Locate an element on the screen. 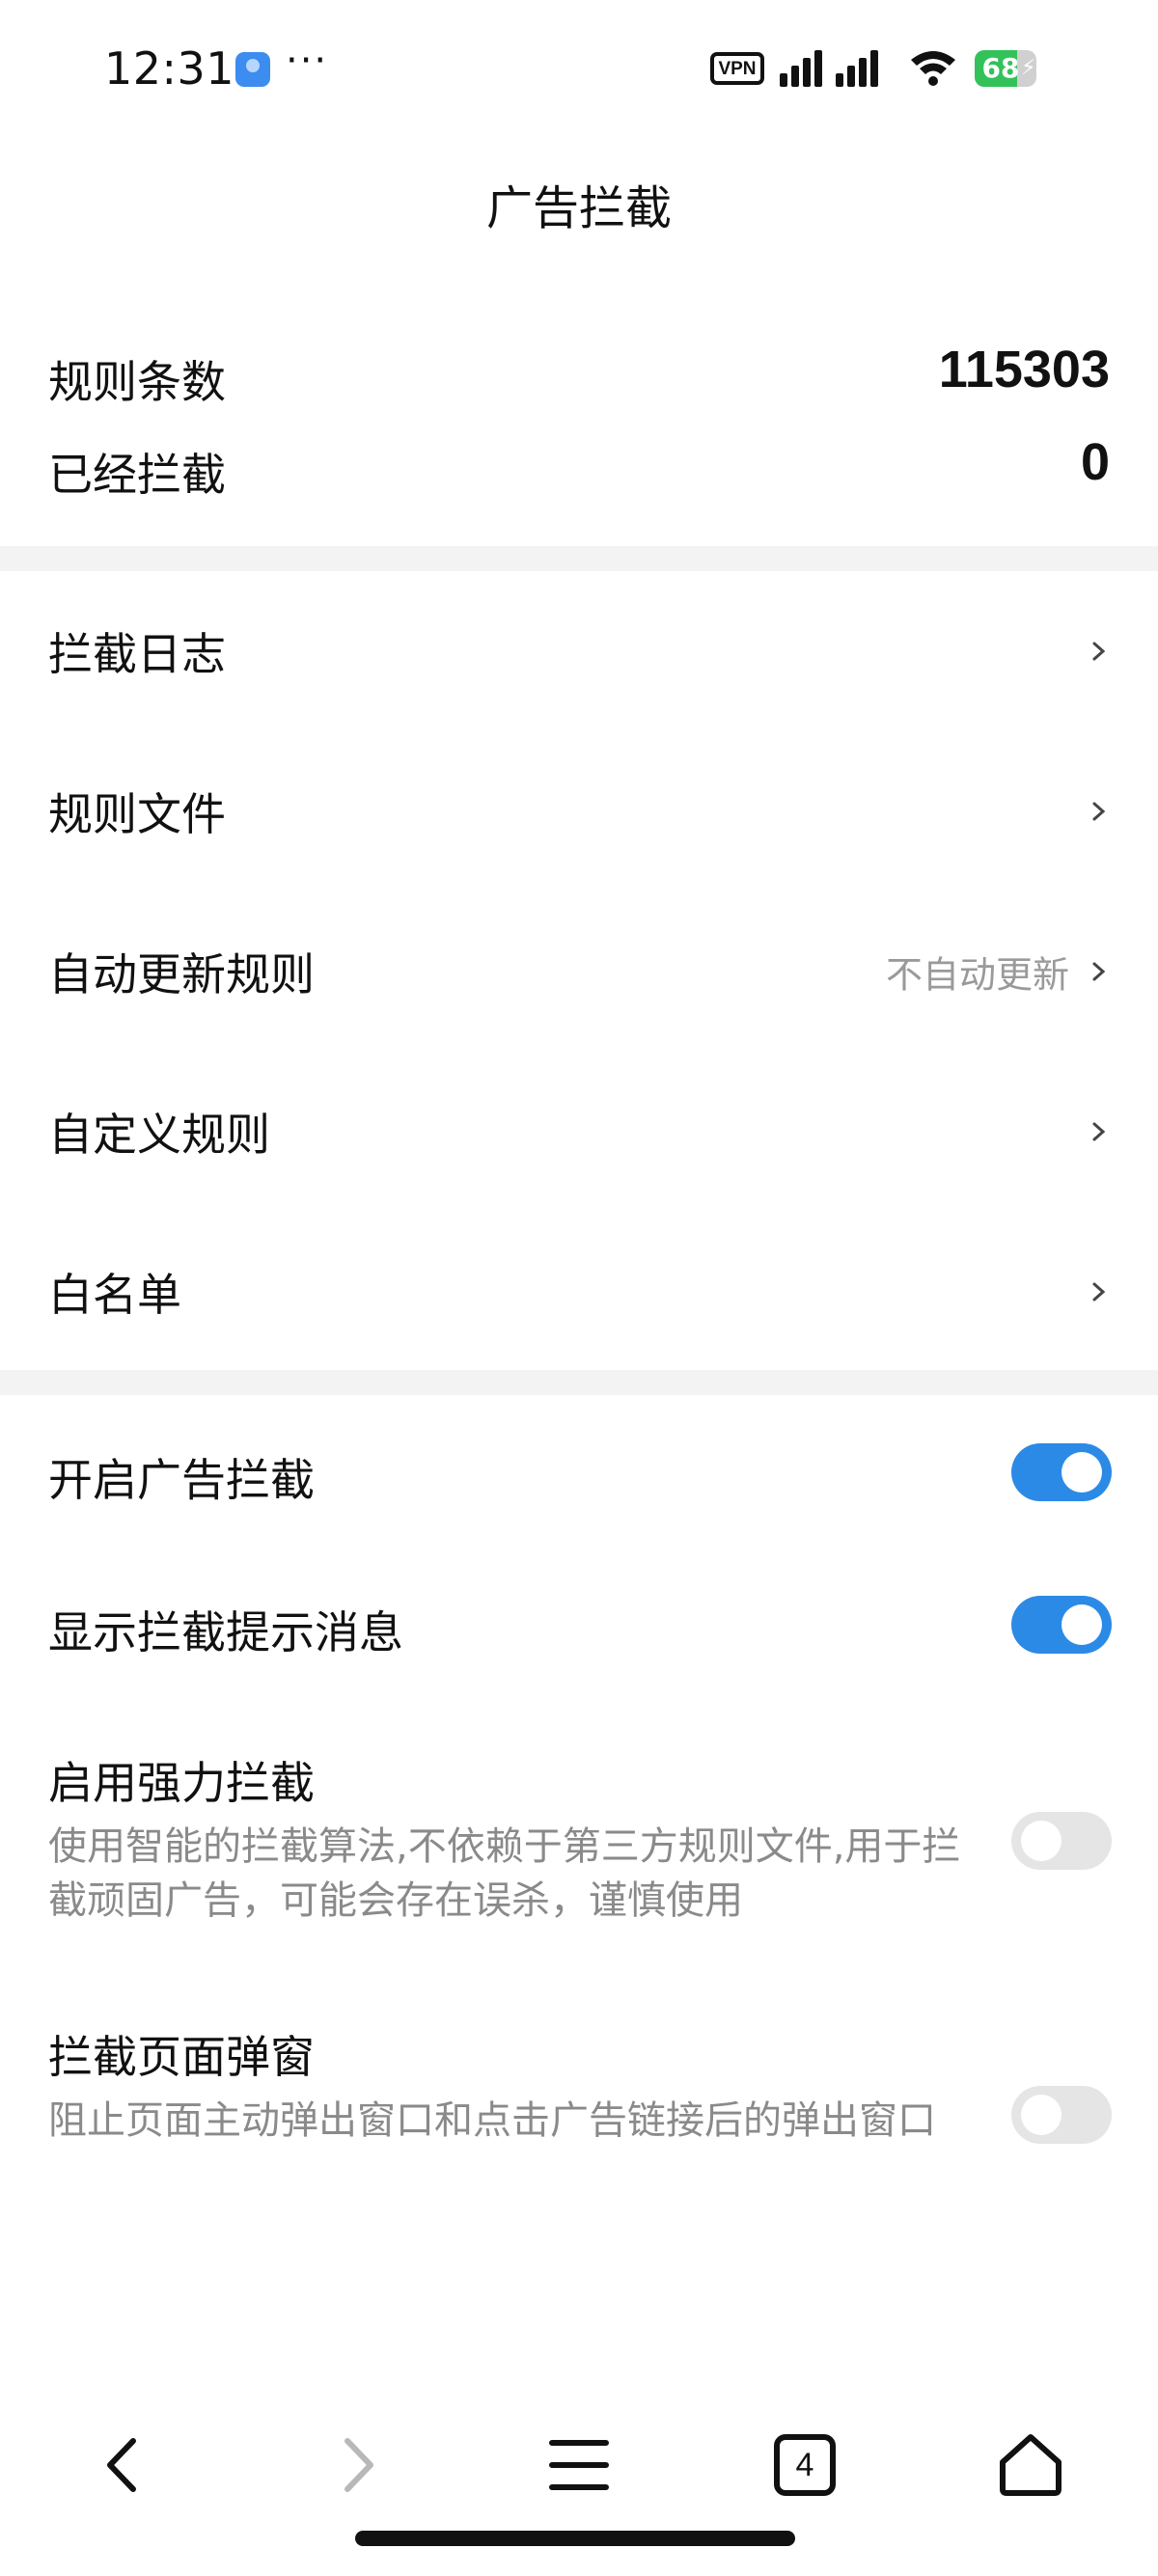 The width and height of the screenshot is (1158, 2576). forward-button is located at coordinates (354, 2465).